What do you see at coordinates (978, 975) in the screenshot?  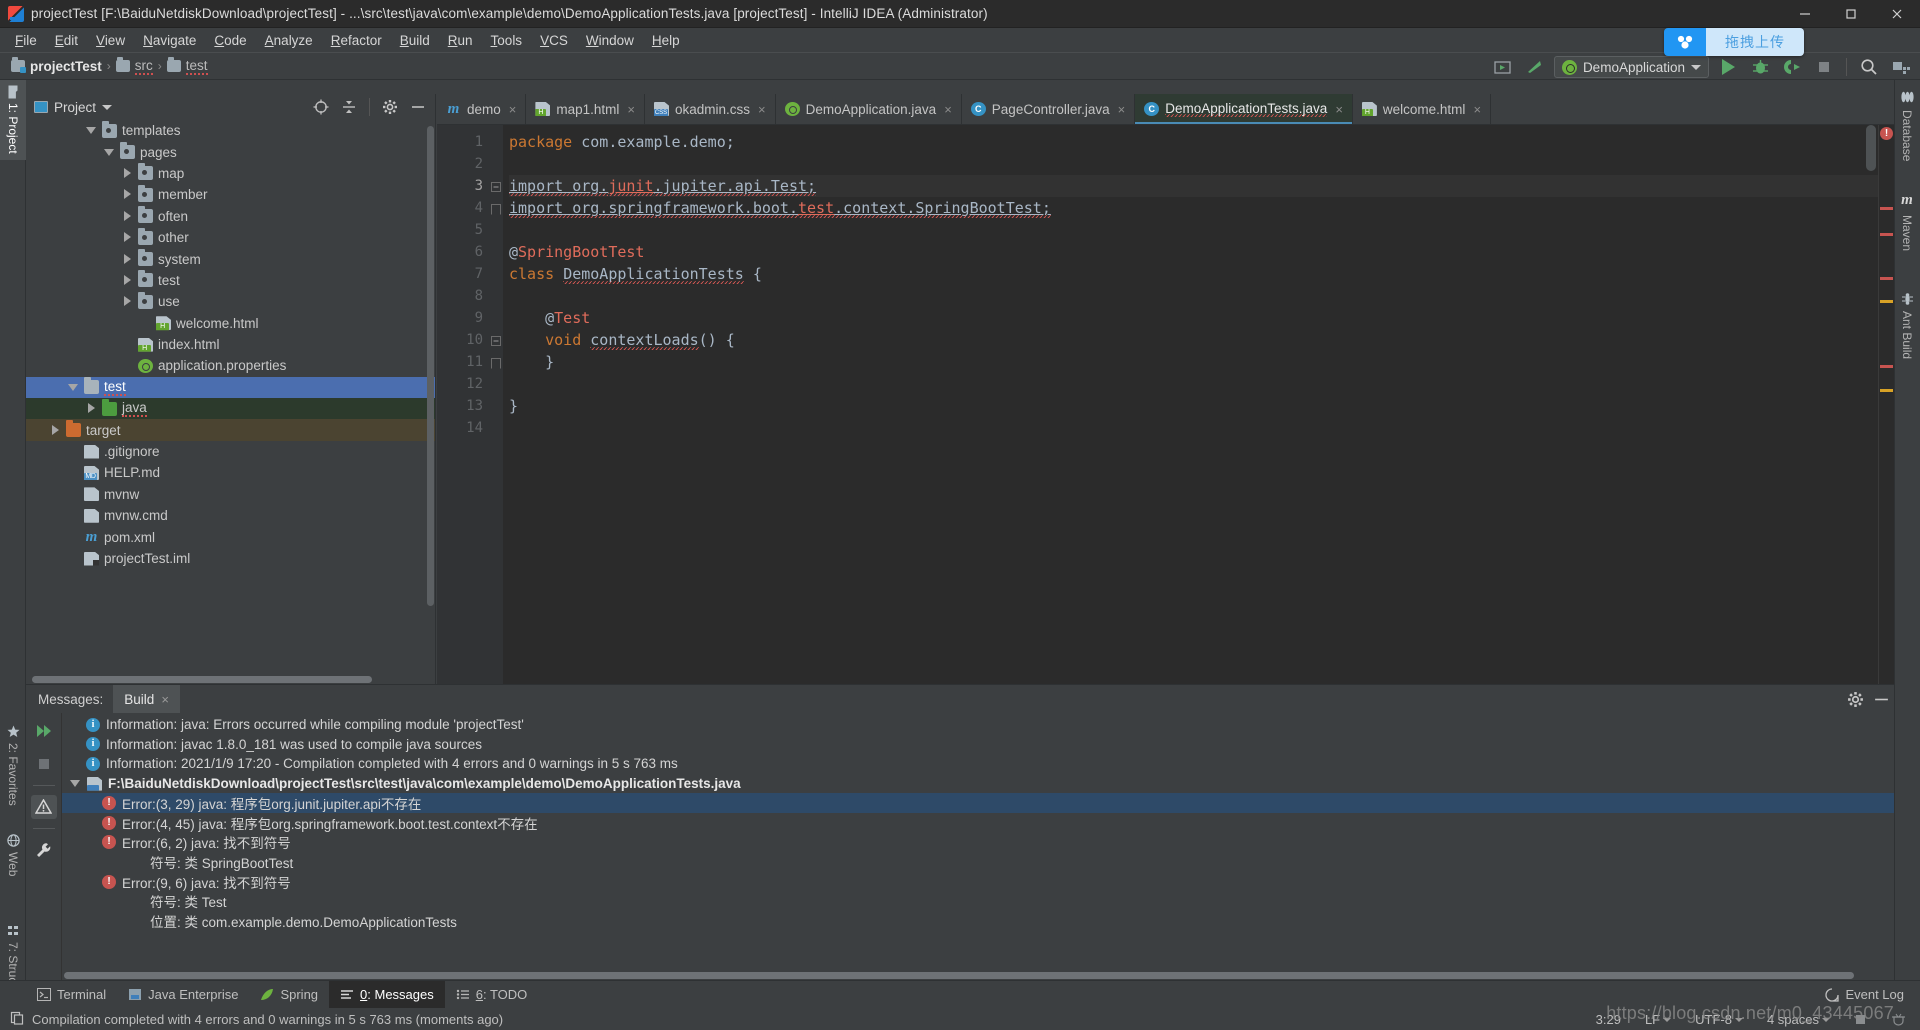 I see `messages-horizontal-scrollbar` at bounding box center [978, 975].